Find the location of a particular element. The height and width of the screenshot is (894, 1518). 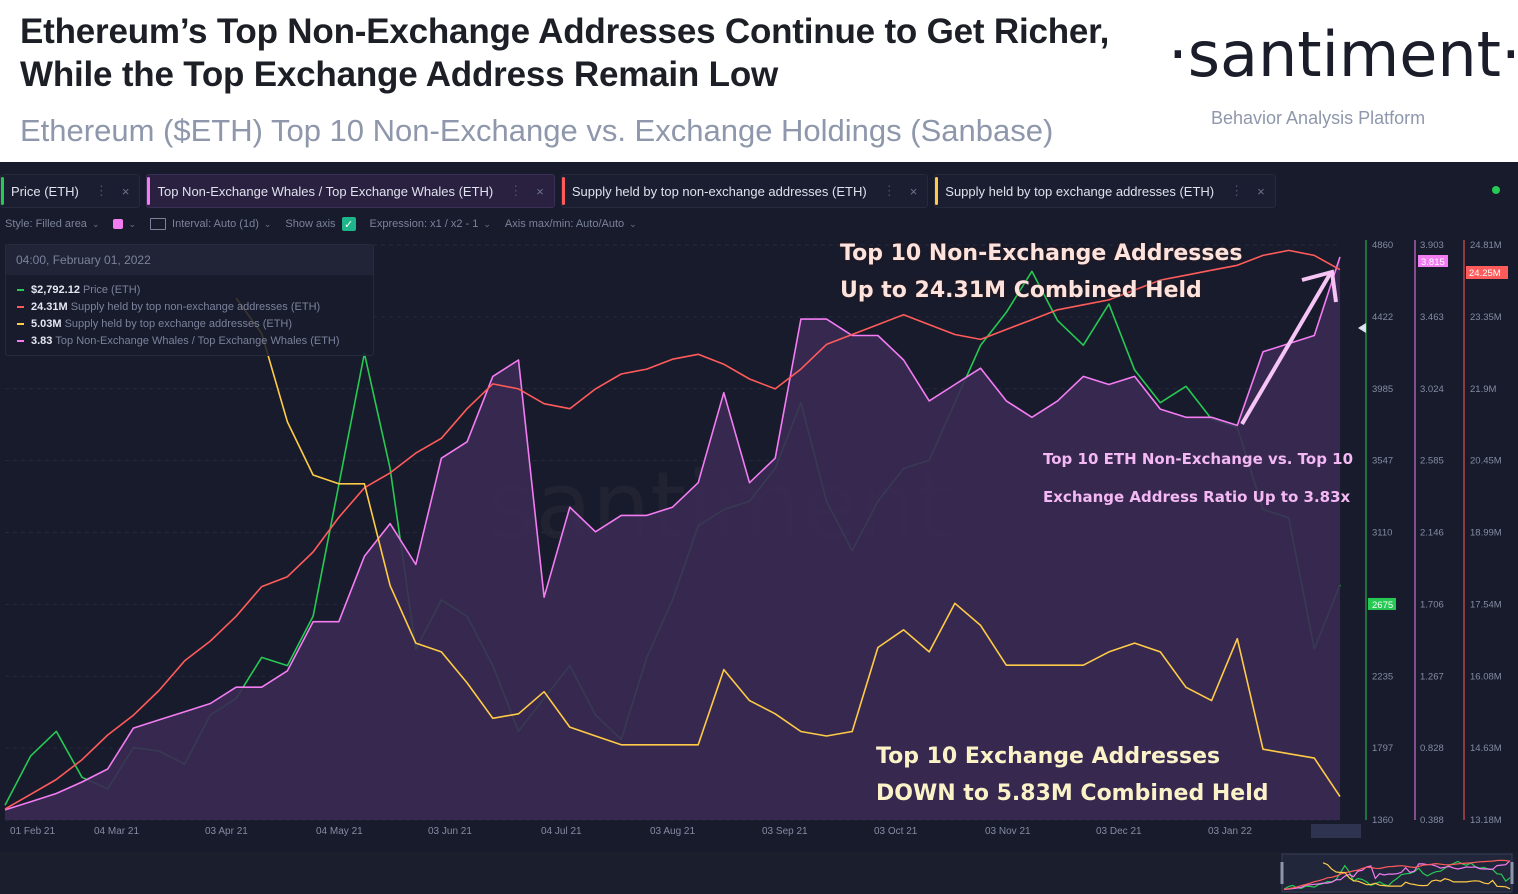

x-cursor-badge is located at coordinates (1336, 831).